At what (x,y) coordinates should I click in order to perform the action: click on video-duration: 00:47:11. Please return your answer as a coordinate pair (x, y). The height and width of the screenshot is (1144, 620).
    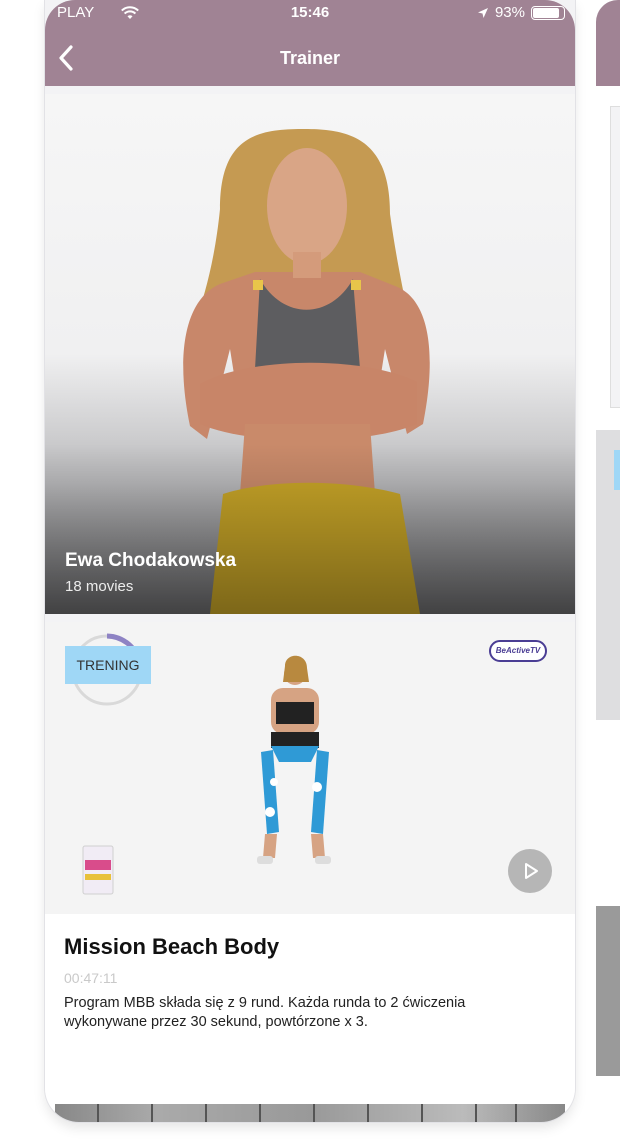
    Looking at the image, I should click on (91, 978).